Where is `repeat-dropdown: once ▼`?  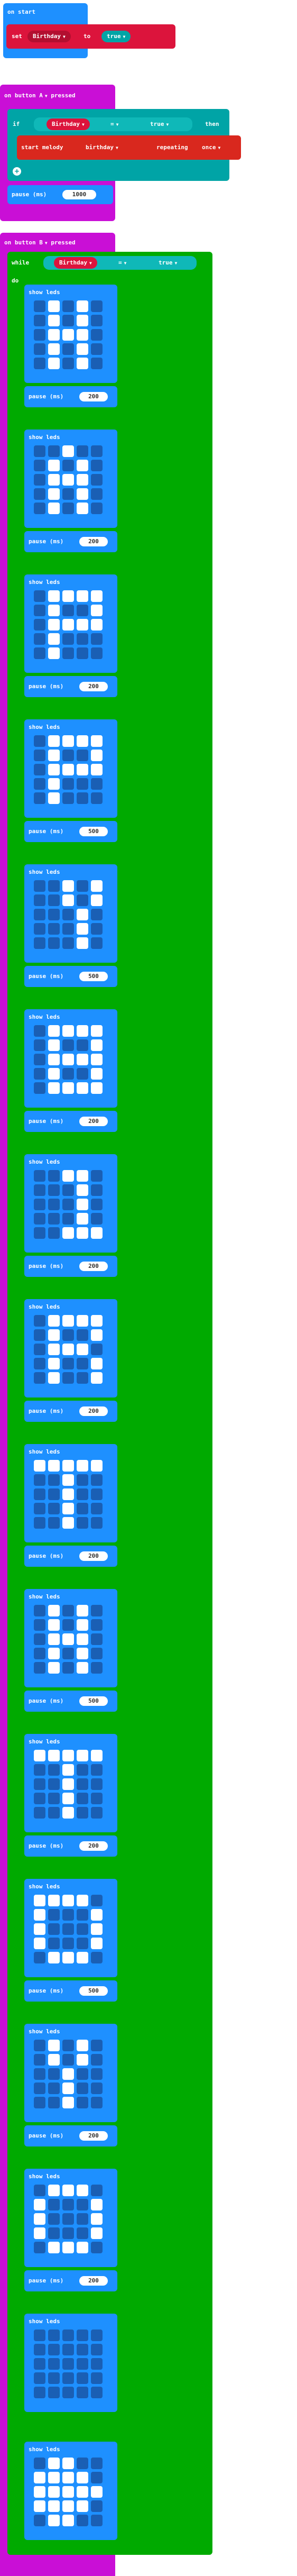 repeat-dropdown: once ▼ is located at coordinates (211, 148).